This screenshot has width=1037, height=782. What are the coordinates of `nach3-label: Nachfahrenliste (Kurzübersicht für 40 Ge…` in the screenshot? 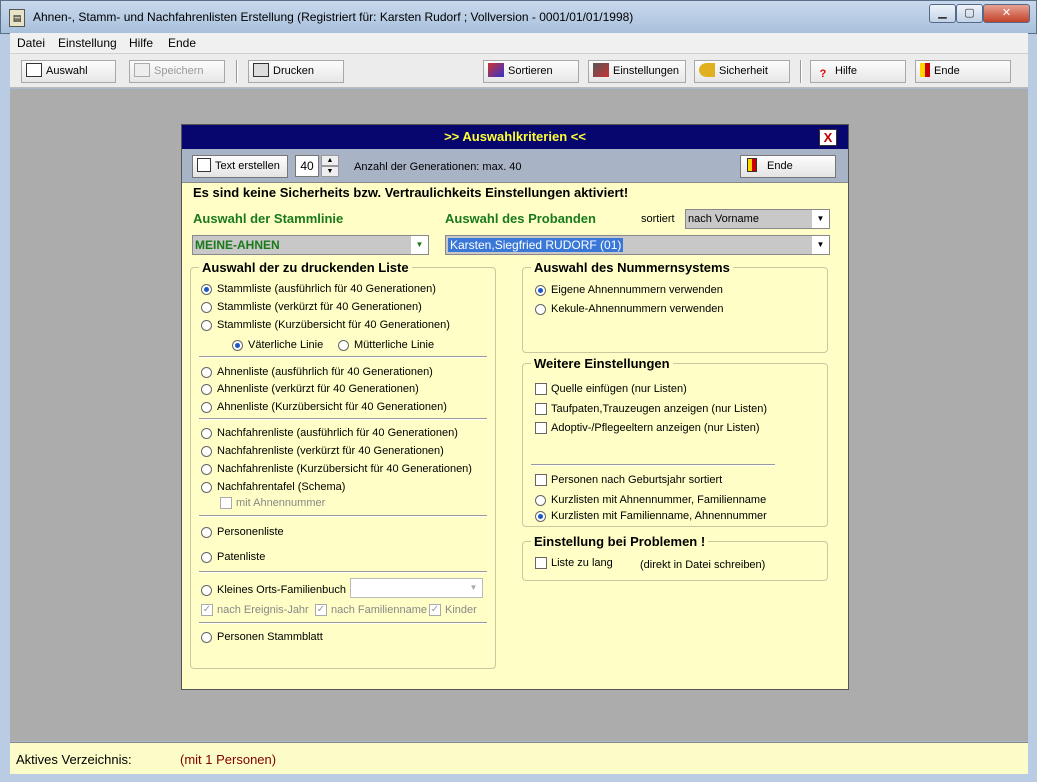 It's located at (344, 469).